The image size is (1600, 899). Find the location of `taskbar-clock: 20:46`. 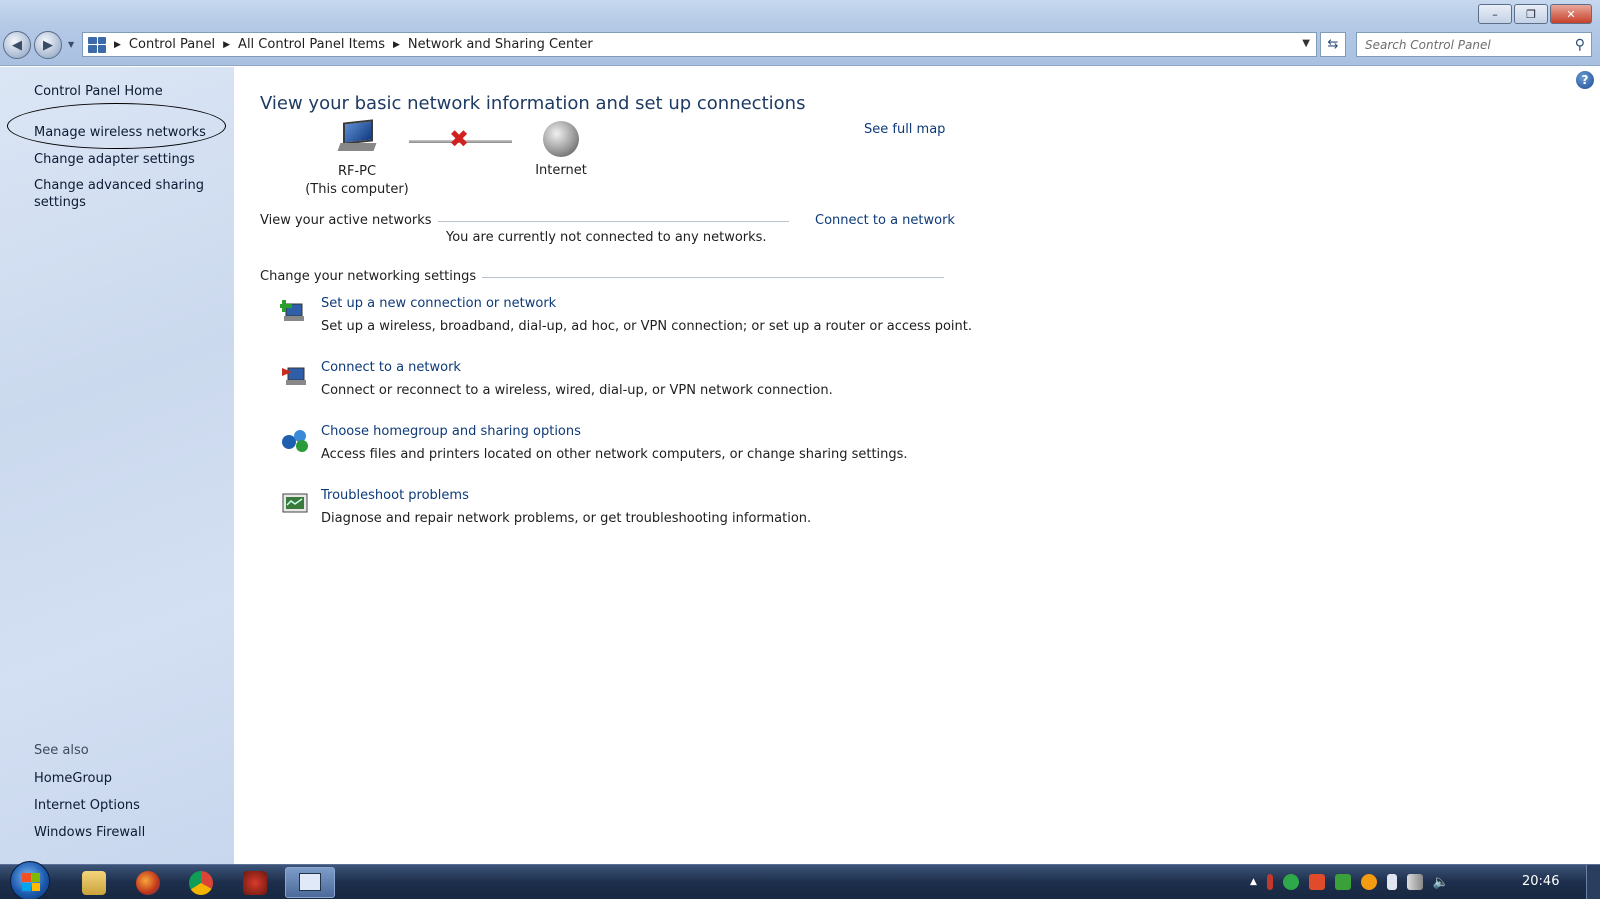

taskbar-clock: 20:46 is located at coordinates (1540, 881).